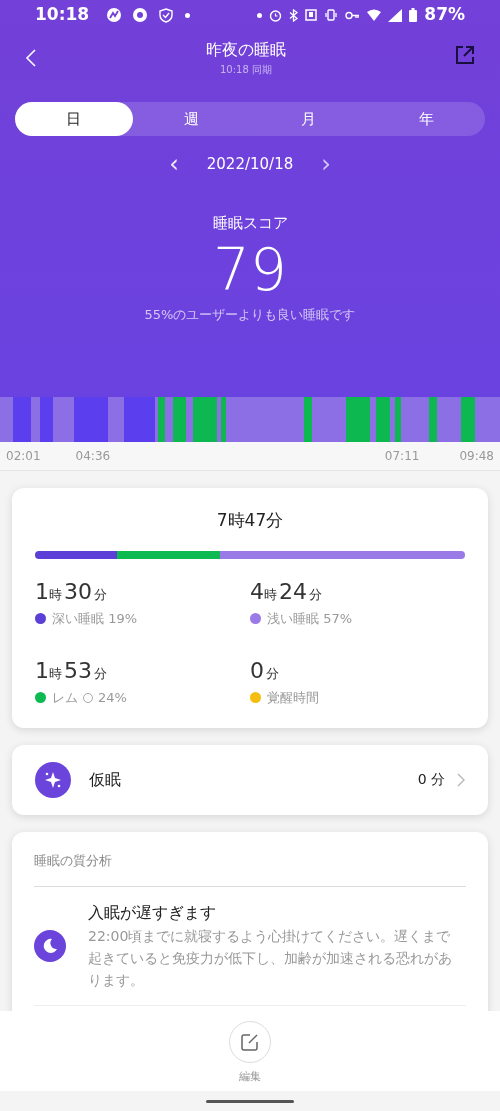  I want to click on status-time: 10:18, so click(62, 15).